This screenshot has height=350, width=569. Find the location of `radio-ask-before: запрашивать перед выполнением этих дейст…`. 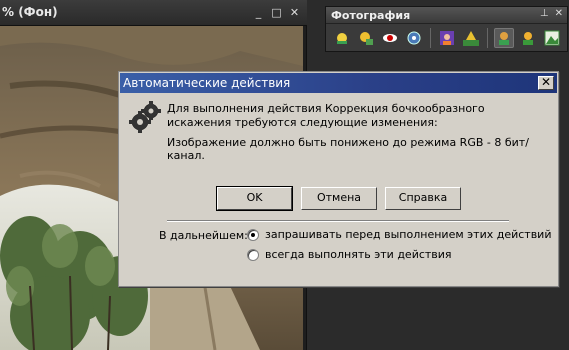

radio-ask-before: запрашивать перед выполнением этих дейст… is located at coordinates (399, 234).